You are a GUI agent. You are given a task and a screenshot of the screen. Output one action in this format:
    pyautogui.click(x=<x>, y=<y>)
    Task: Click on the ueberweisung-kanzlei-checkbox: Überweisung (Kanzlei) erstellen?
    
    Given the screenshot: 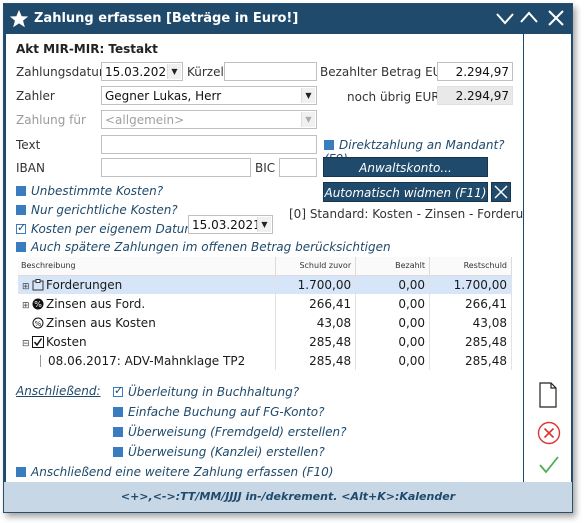 What is the action you would take?
    pyautogui.click(x=219, y=452)
    